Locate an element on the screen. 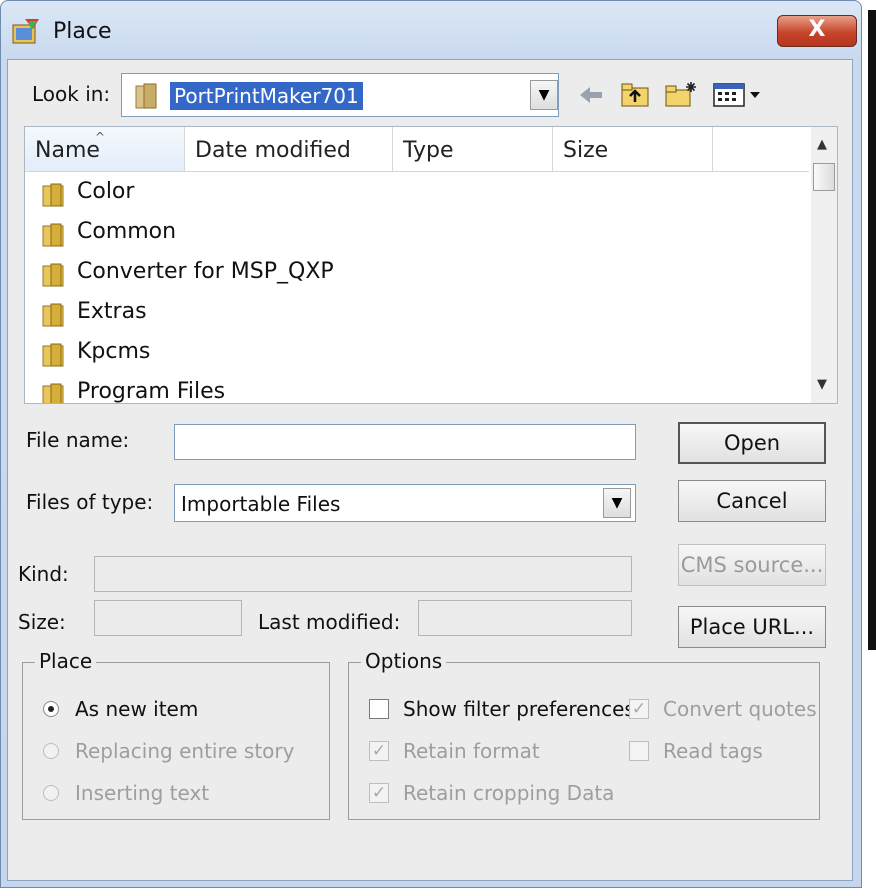 The width and height of the screenshot is (876, 896). retain-format-checkbox: ✓ is located at coordinates (379, 751).